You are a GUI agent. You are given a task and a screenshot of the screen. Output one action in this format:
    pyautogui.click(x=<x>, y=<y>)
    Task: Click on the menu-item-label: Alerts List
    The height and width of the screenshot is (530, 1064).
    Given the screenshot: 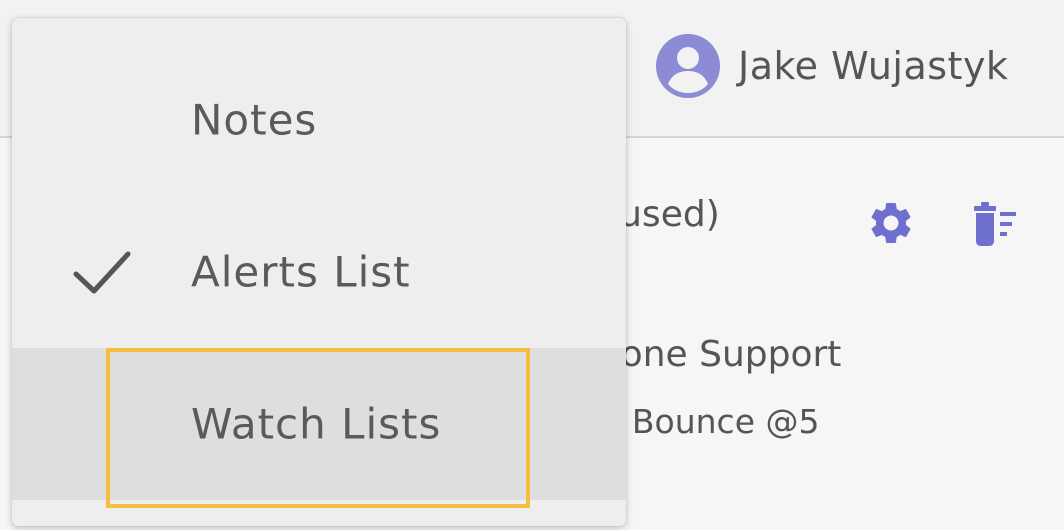 What is the action you would take?
    pyautogui.click(x=301, y=272)
    